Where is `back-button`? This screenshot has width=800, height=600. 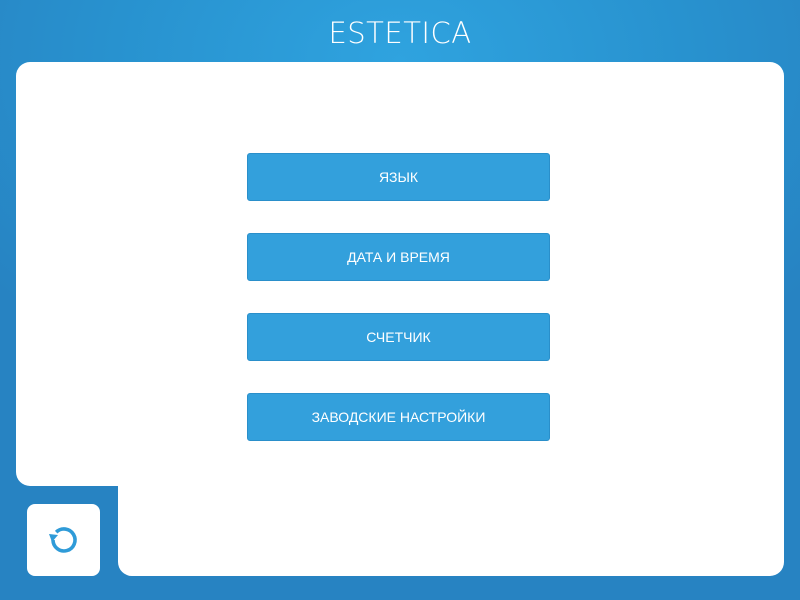 back-button is located at coordinates (63, 540).